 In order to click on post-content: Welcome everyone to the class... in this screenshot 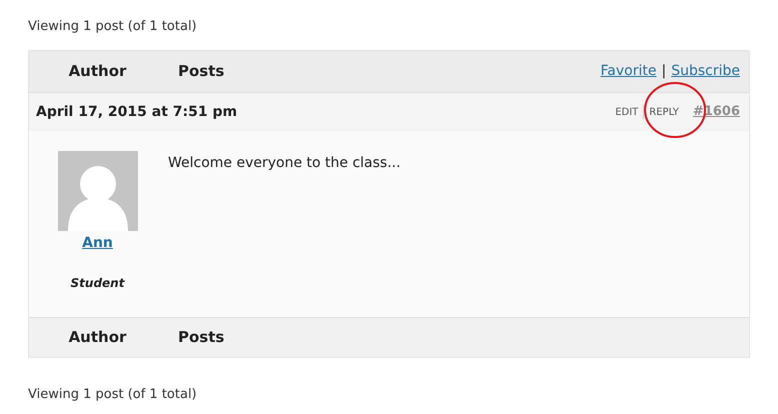, I will do `click(284, 163)`.